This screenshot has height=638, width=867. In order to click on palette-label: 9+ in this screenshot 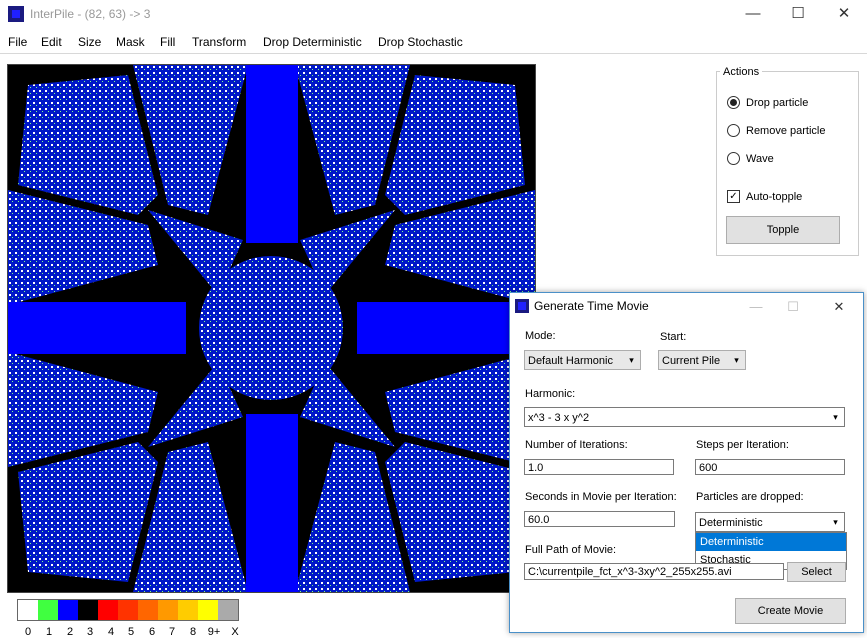, I will do `click(214, 632)`.